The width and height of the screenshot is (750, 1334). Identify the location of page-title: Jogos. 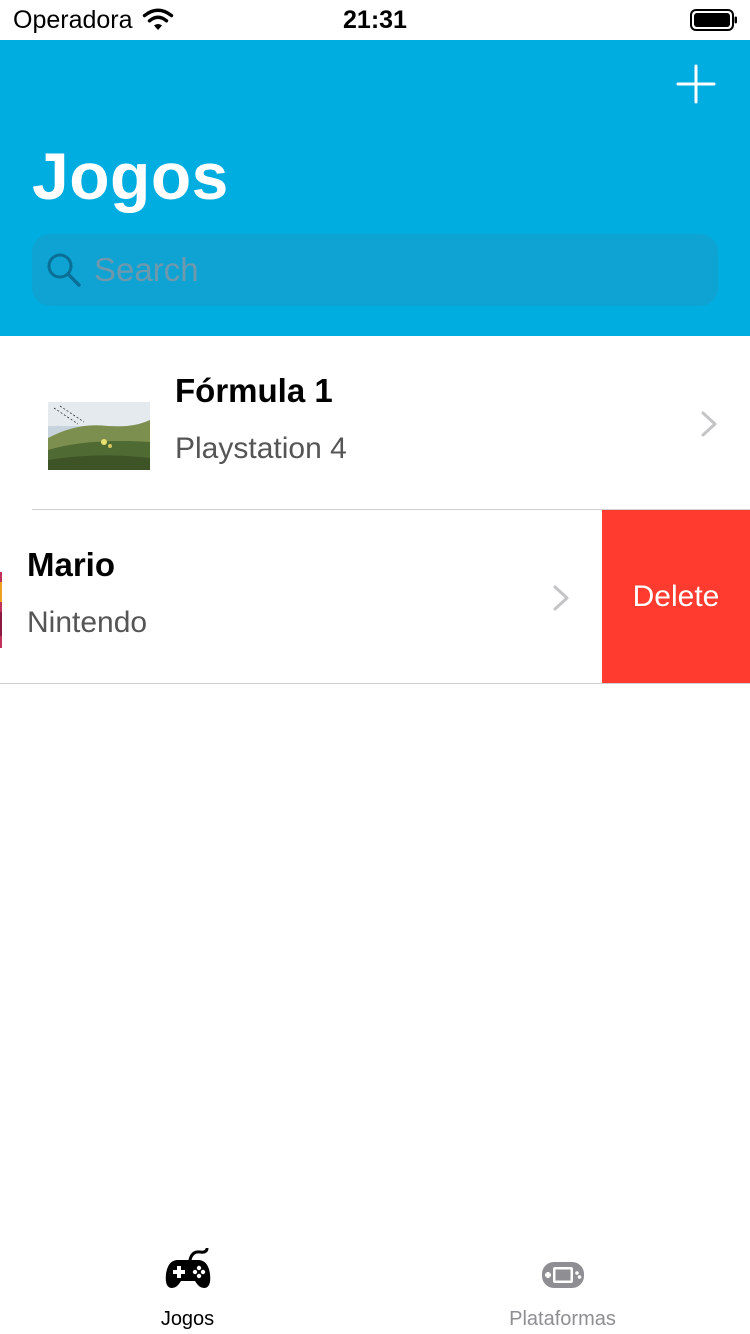
(130, 176).